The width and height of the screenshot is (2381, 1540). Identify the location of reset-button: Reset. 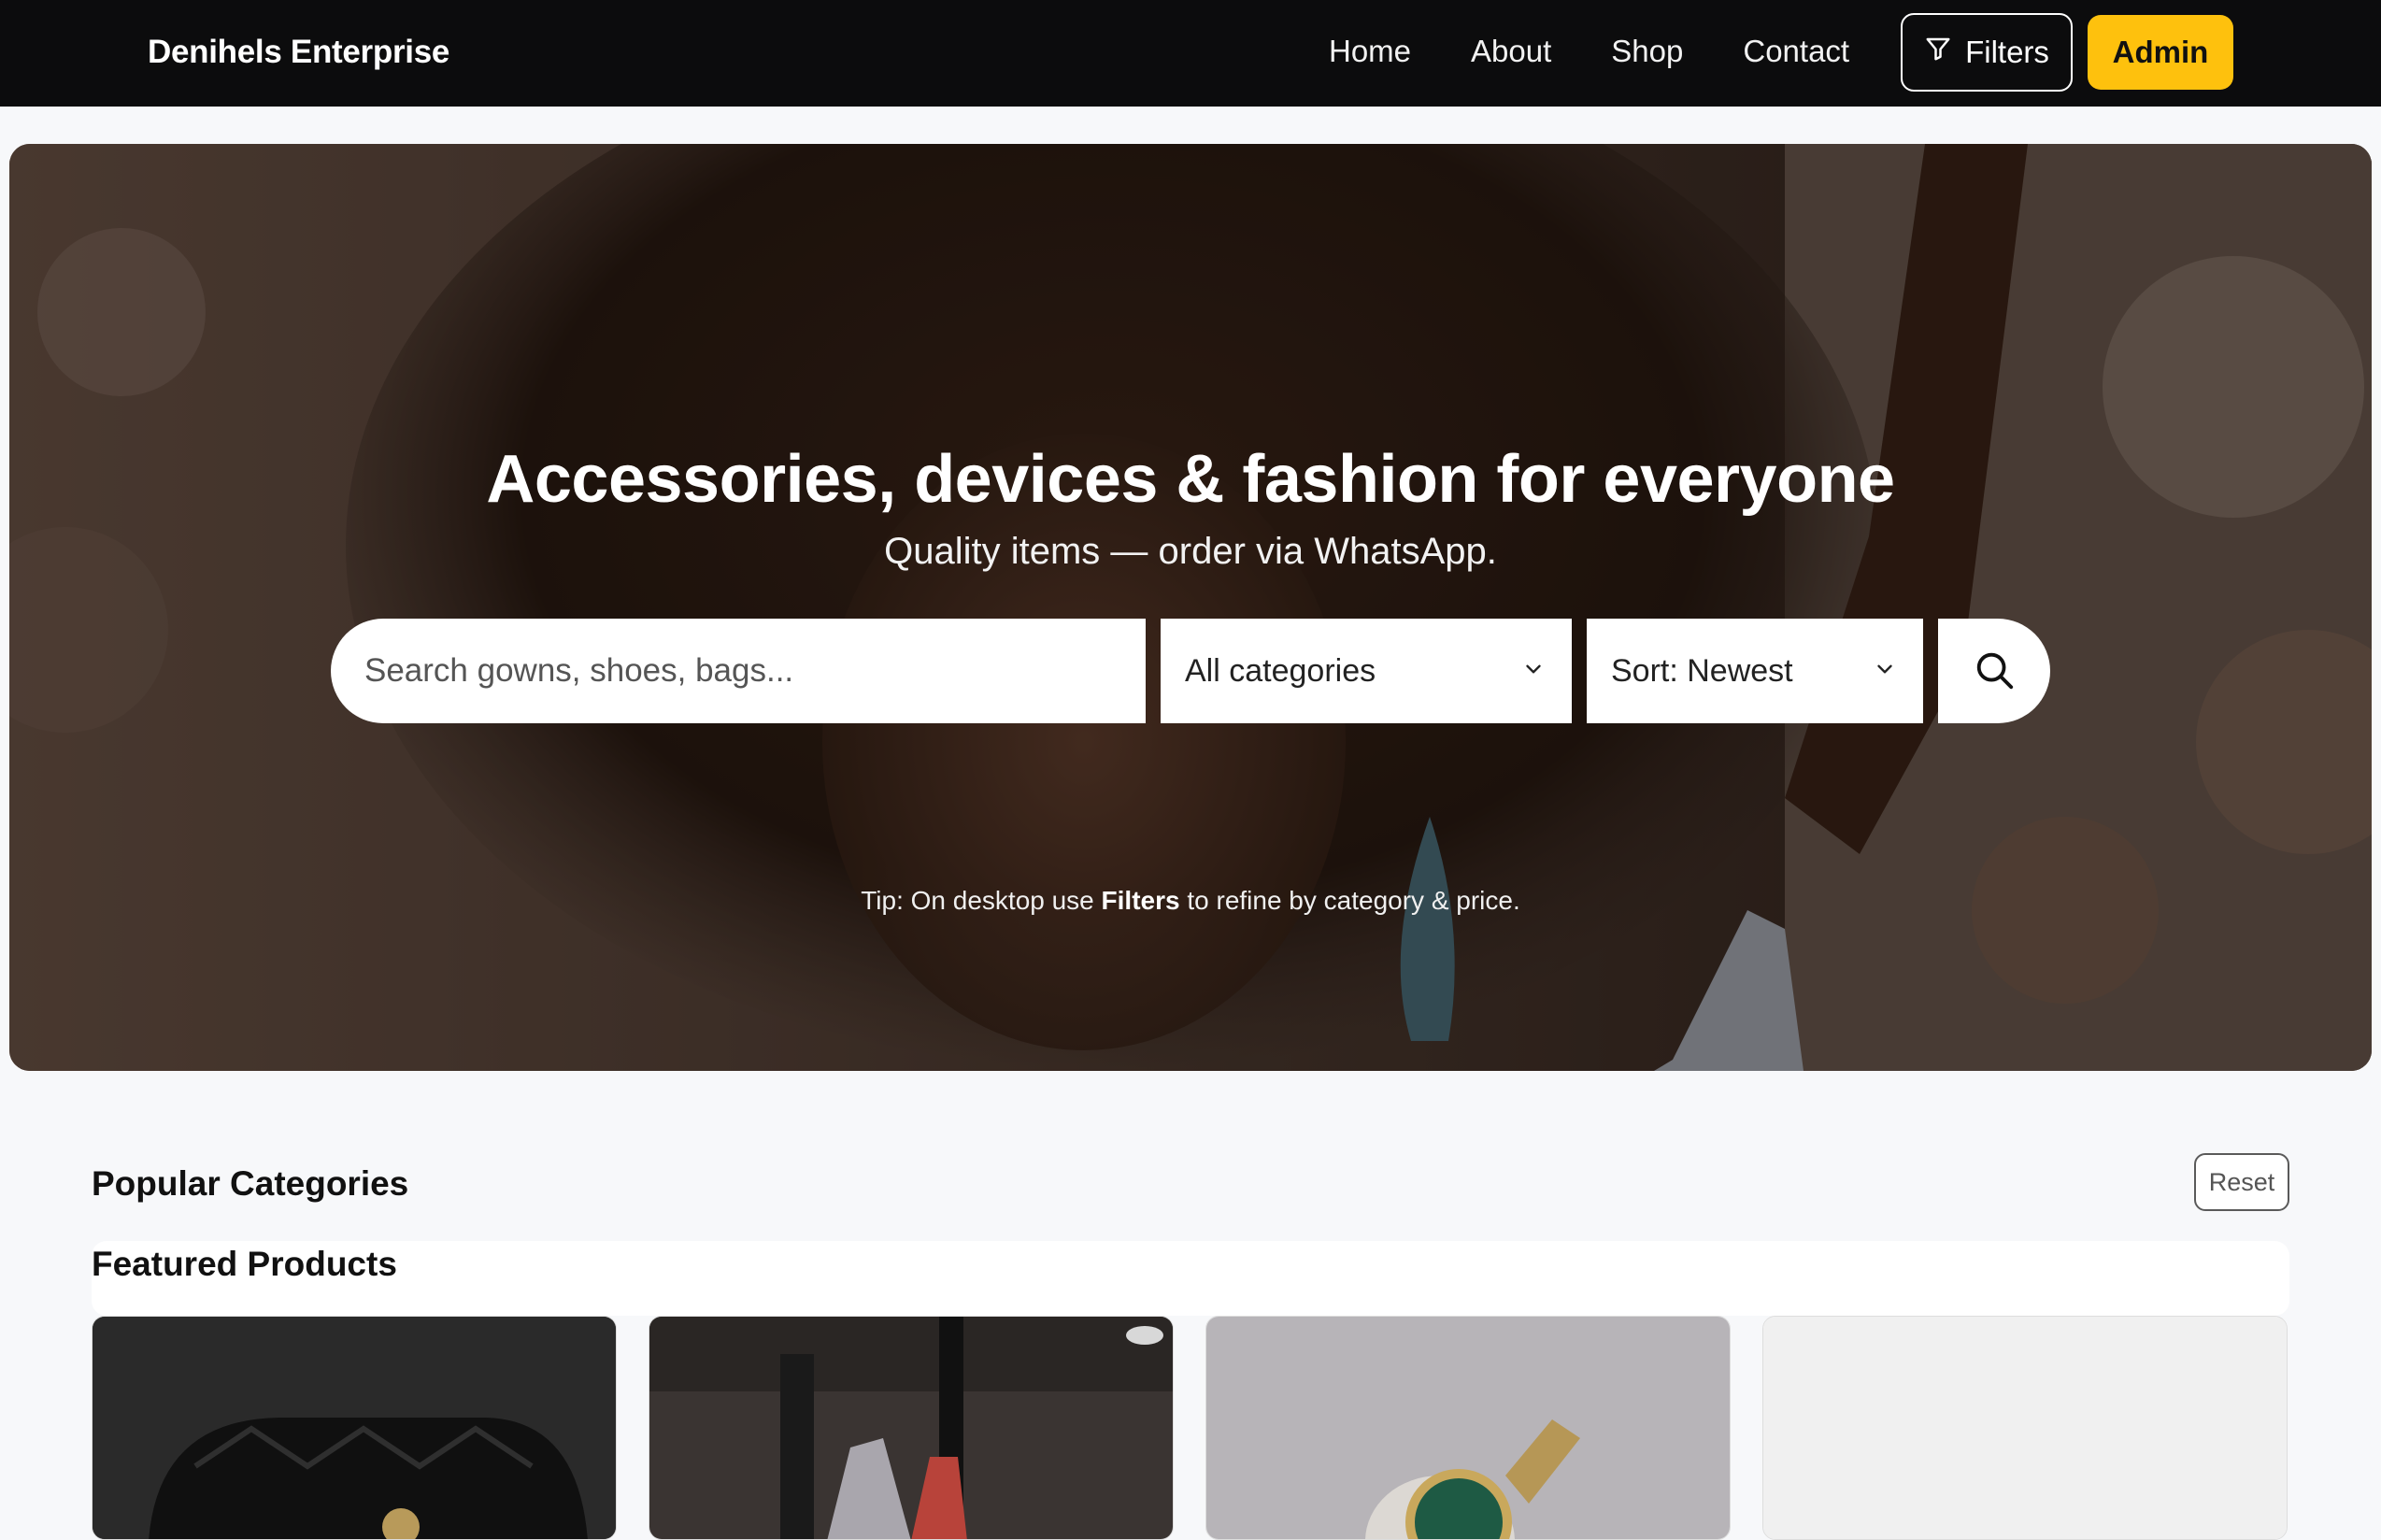
(2242, 1182).